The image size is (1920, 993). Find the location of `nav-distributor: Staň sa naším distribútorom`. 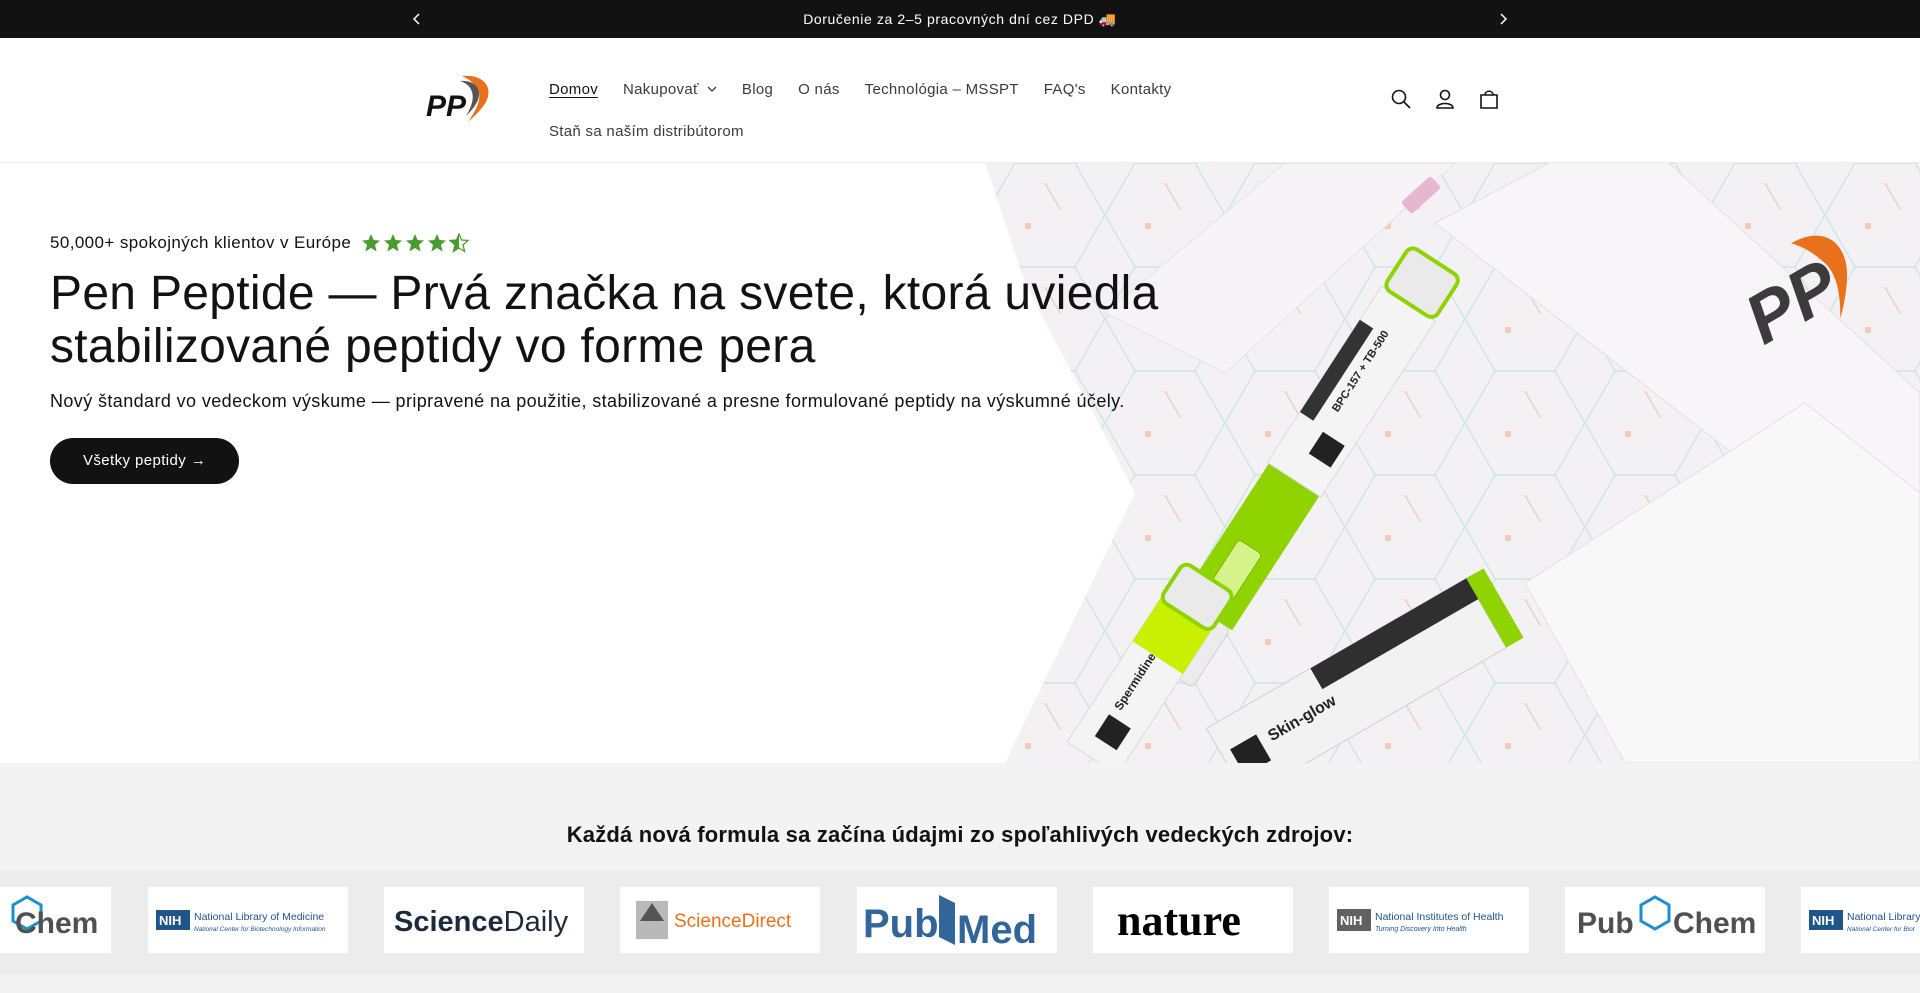

nav-distributor: Staň sa naším distribútorom is located at coordinates (646, 131).